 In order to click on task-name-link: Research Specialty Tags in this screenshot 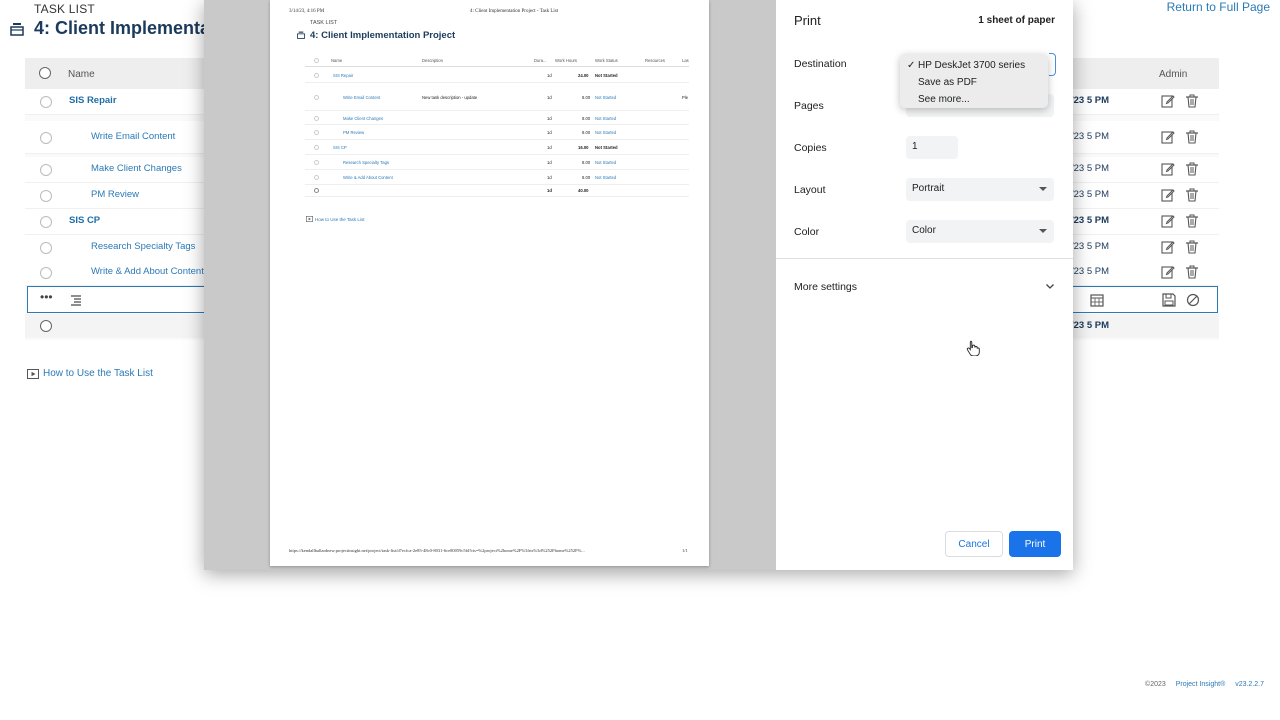, I will do `click(143, 246)`.